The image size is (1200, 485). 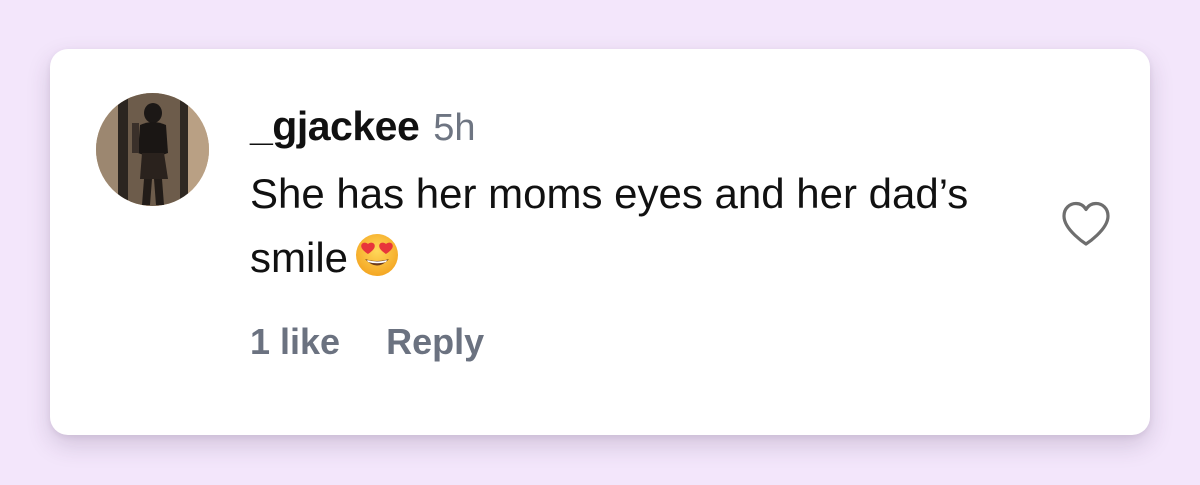 What do you see at coordinates (367, 342) in the screenshot?
I see `comment-actions: 1 like Reply` at bounding box center [367, 342].